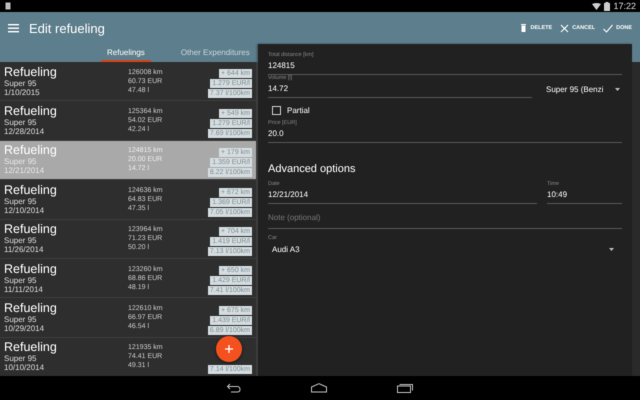 Image resolution: width=640 pixels, height=400 pixels. Describe the element at coordinates (607, 6) in the screenshot. I see `battery-icon` at that location.